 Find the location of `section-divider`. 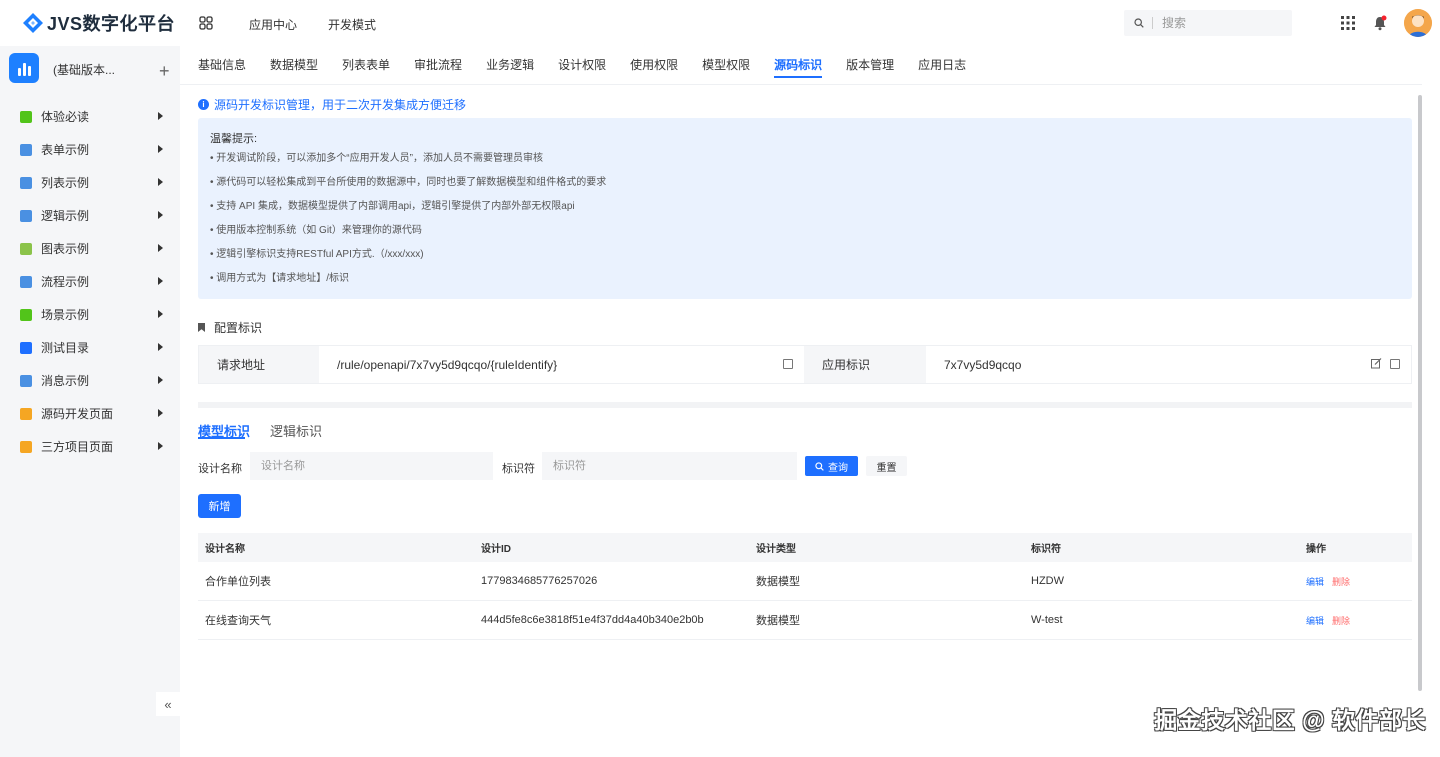

section-divider is located at coordinates (805, 405).